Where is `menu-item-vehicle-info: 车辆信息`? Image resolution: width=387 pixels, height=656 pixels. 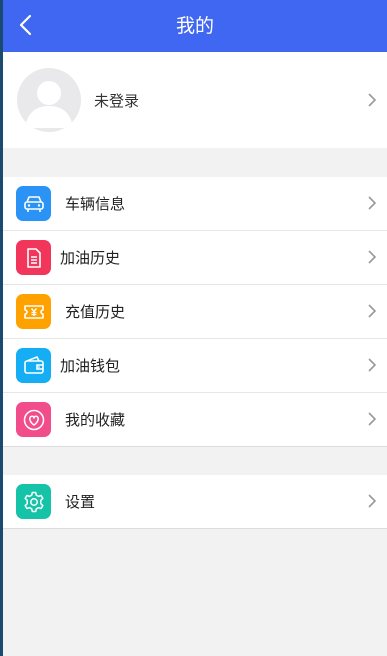
menu-item-vehicle-info: 车辆信息 is located at coordinates (195, 204).